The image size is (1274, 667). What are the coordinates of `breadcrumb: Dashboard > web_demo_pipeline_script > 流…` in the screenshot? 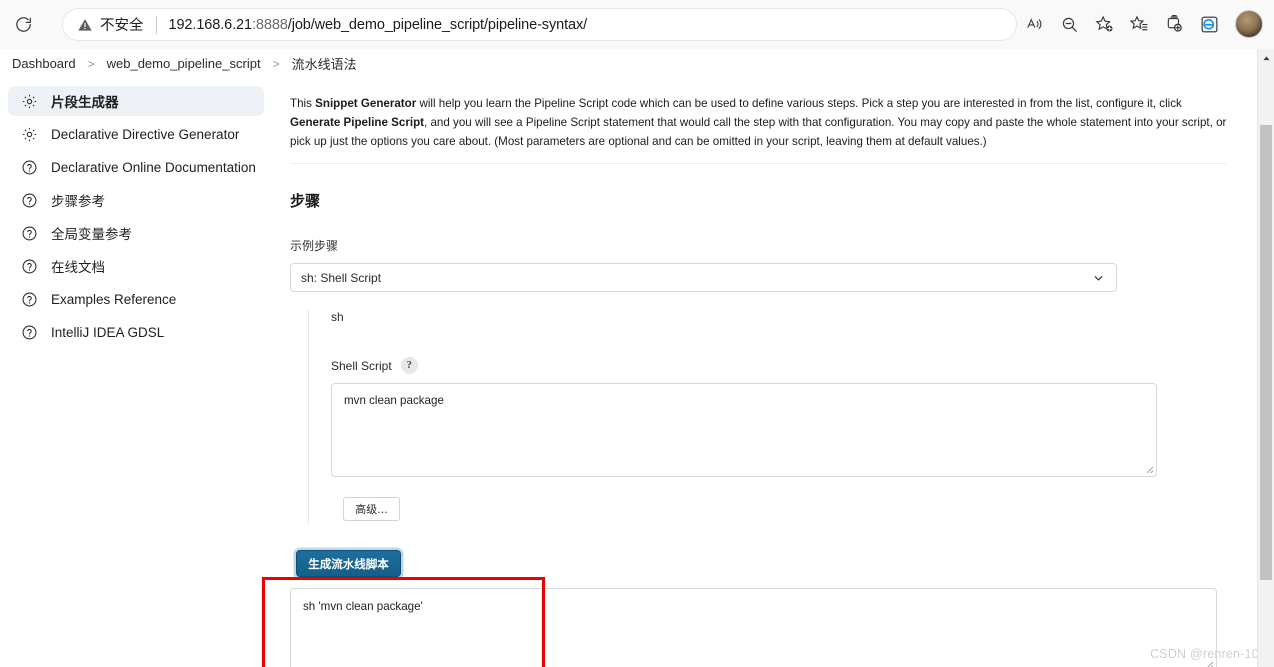 It's located at (637, 63).